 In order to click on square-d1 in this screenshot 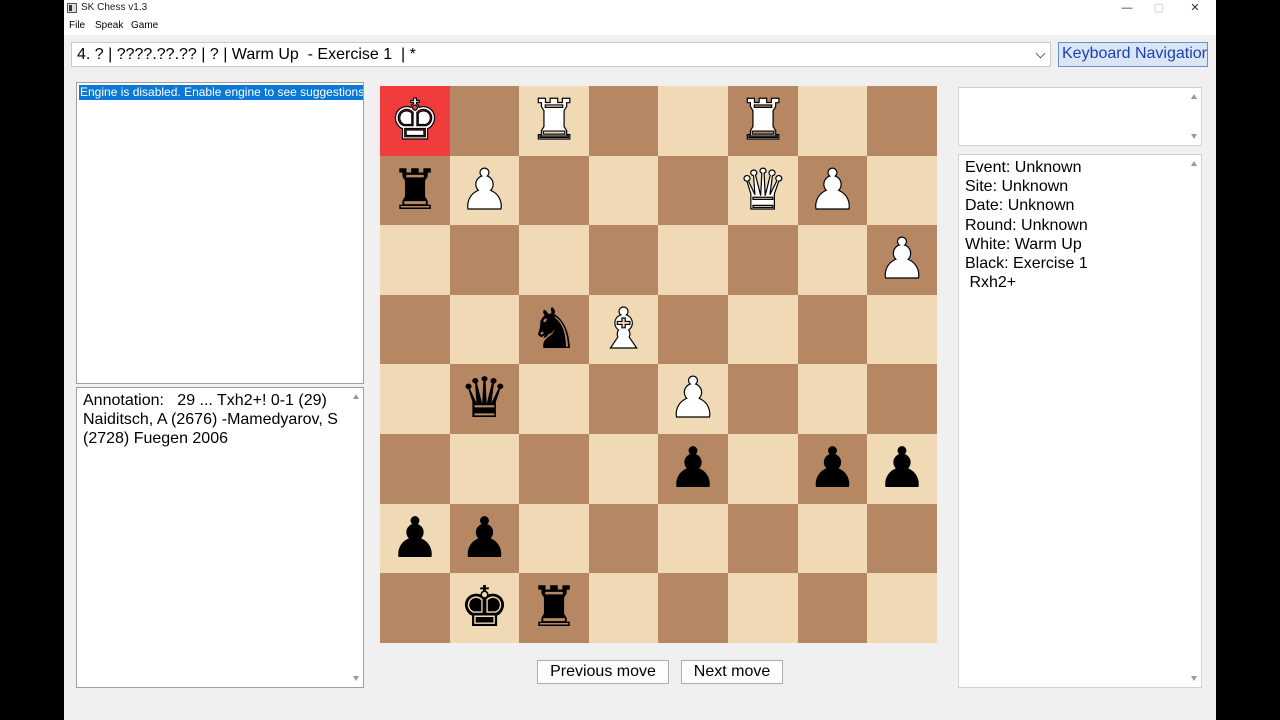, I will do `click(623, 608)`.